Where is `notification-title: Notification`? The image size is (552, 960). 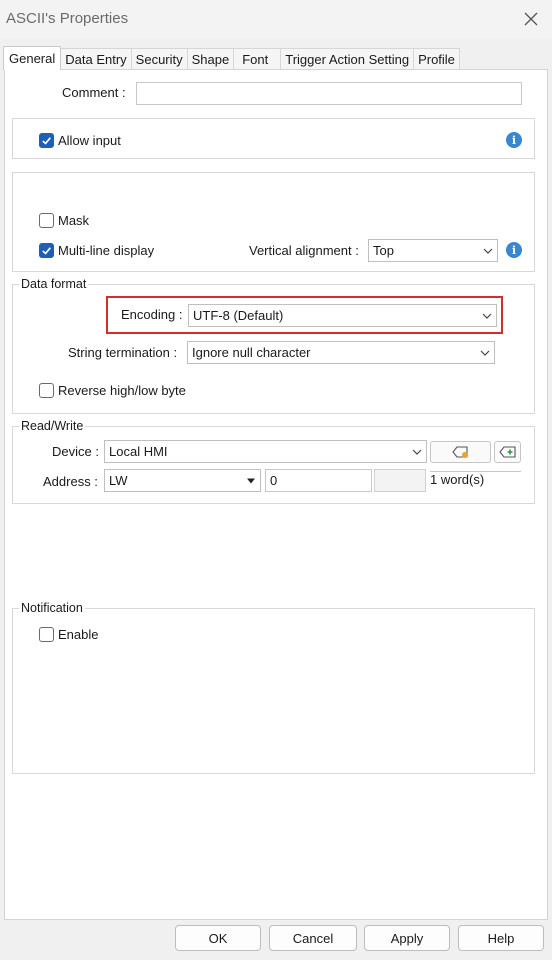
notification-title: Notification is located at coordinates (52, 608).